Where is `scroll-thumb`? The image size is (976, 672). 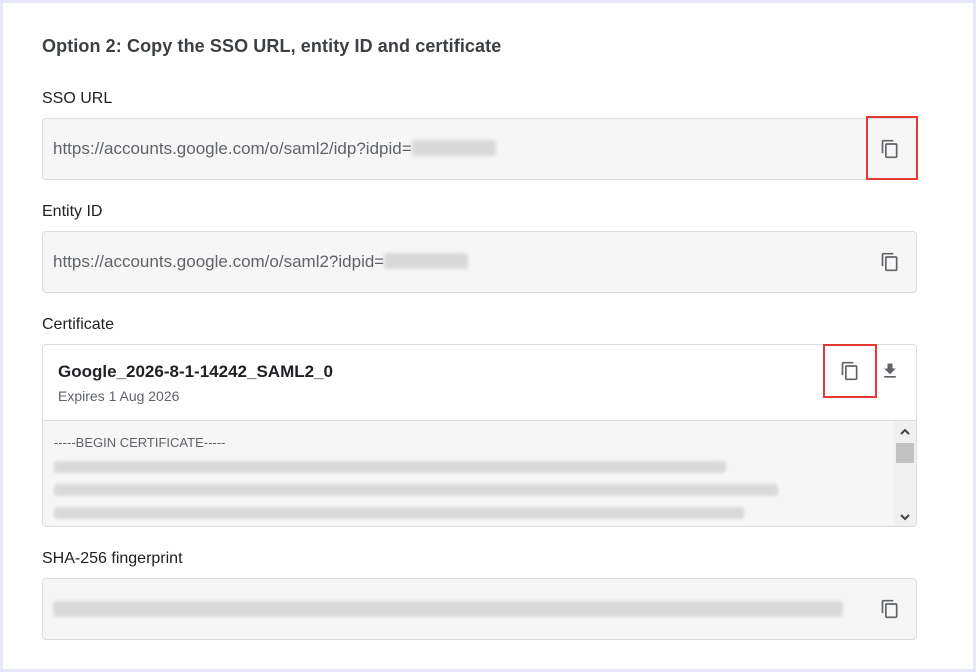 scroll-thumb is located at coordinates (905, 453).